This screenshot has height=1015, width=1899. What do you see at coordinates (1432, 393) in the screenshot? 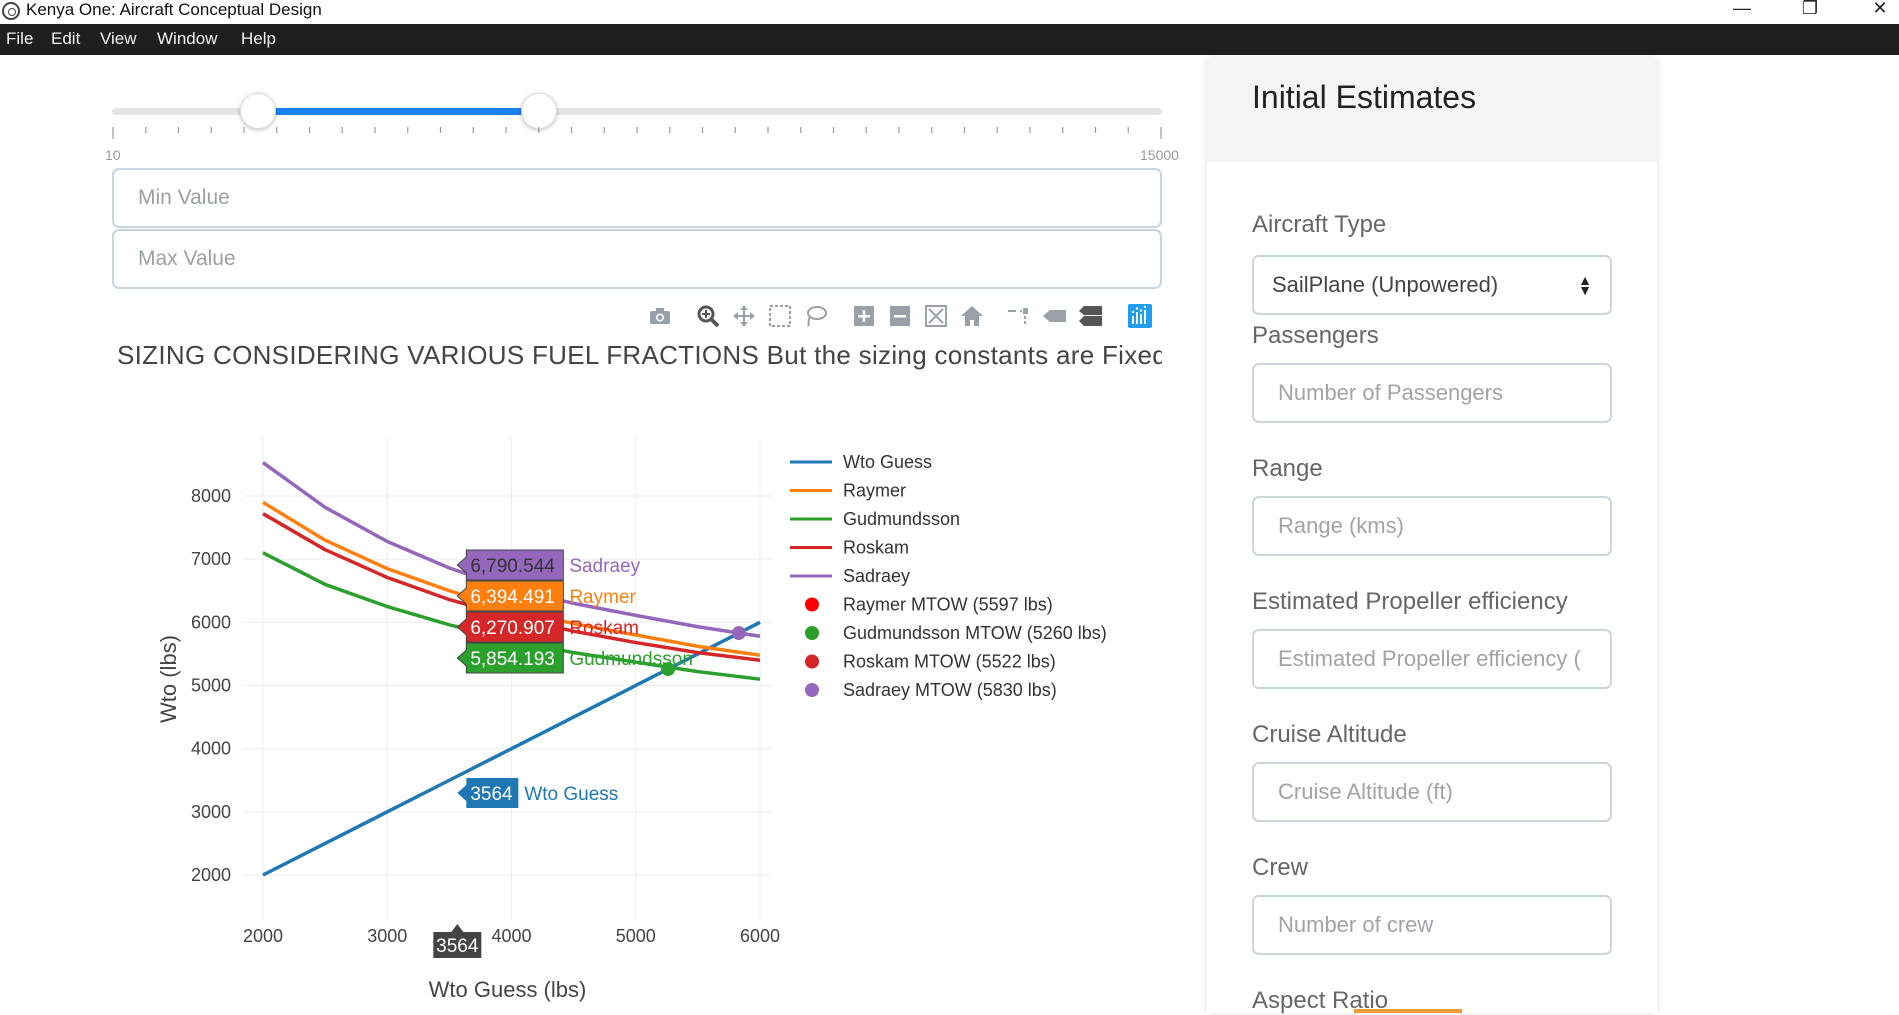
I see `passengers-input: Number of Passengers` at bounding box center [1432, 393].